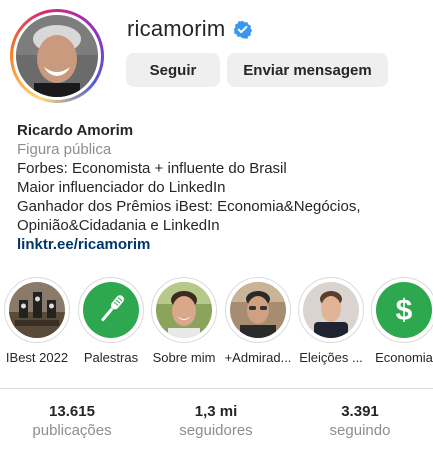 This screenshot has height=451, width=433. What do you see at coordinates (184, 357) in the screenshot?
I see `highlight-label: Sobre mim` at bounding box center [184, 357].